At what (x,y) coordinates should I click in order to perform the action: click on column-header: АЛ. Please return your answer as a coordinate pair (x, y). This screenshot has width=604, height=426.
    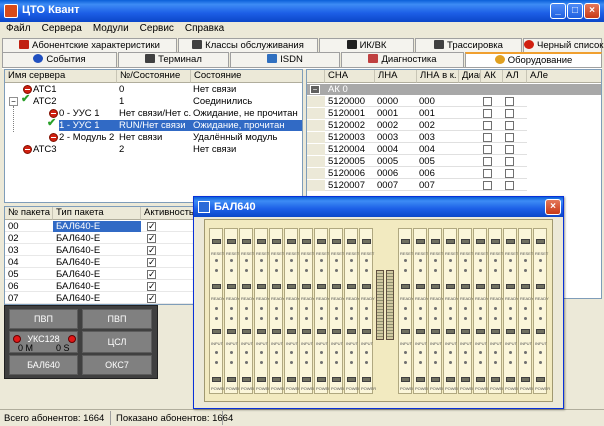
    Looking at the image, I should click on (515, 76).